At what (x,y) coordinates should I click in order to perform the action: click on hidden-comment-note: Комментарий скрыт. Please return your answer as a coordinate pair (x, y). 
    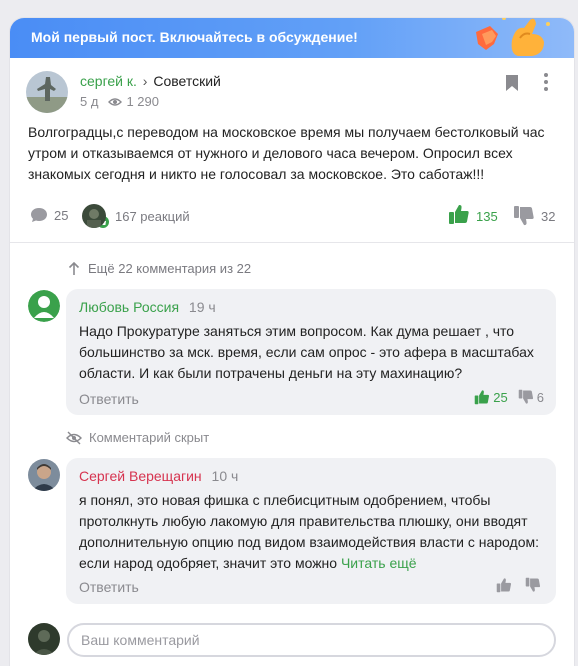
    Looking at the image, I should click on (137, 437).